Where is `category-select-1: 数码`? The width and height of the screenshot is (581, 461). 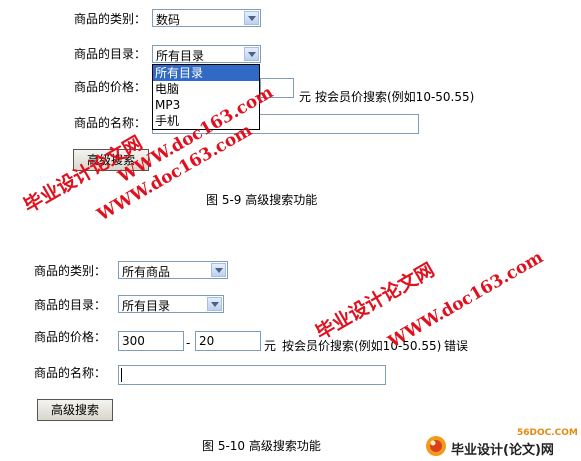 category-select-1: 数码 is located at coordinates (206, 18).